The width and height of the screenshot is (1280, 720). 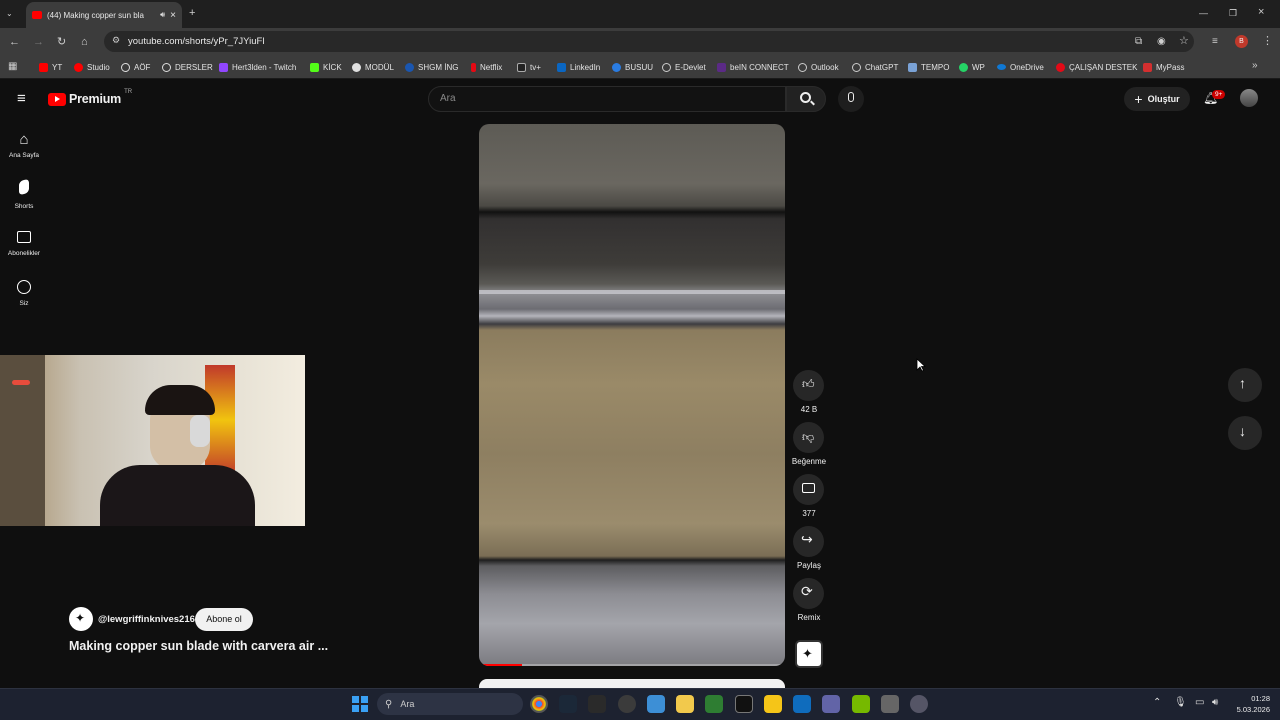 What do you see at coordinates (500, 665) in the screenshot?
I see `progress-fill` at bounding box center [500, 665].